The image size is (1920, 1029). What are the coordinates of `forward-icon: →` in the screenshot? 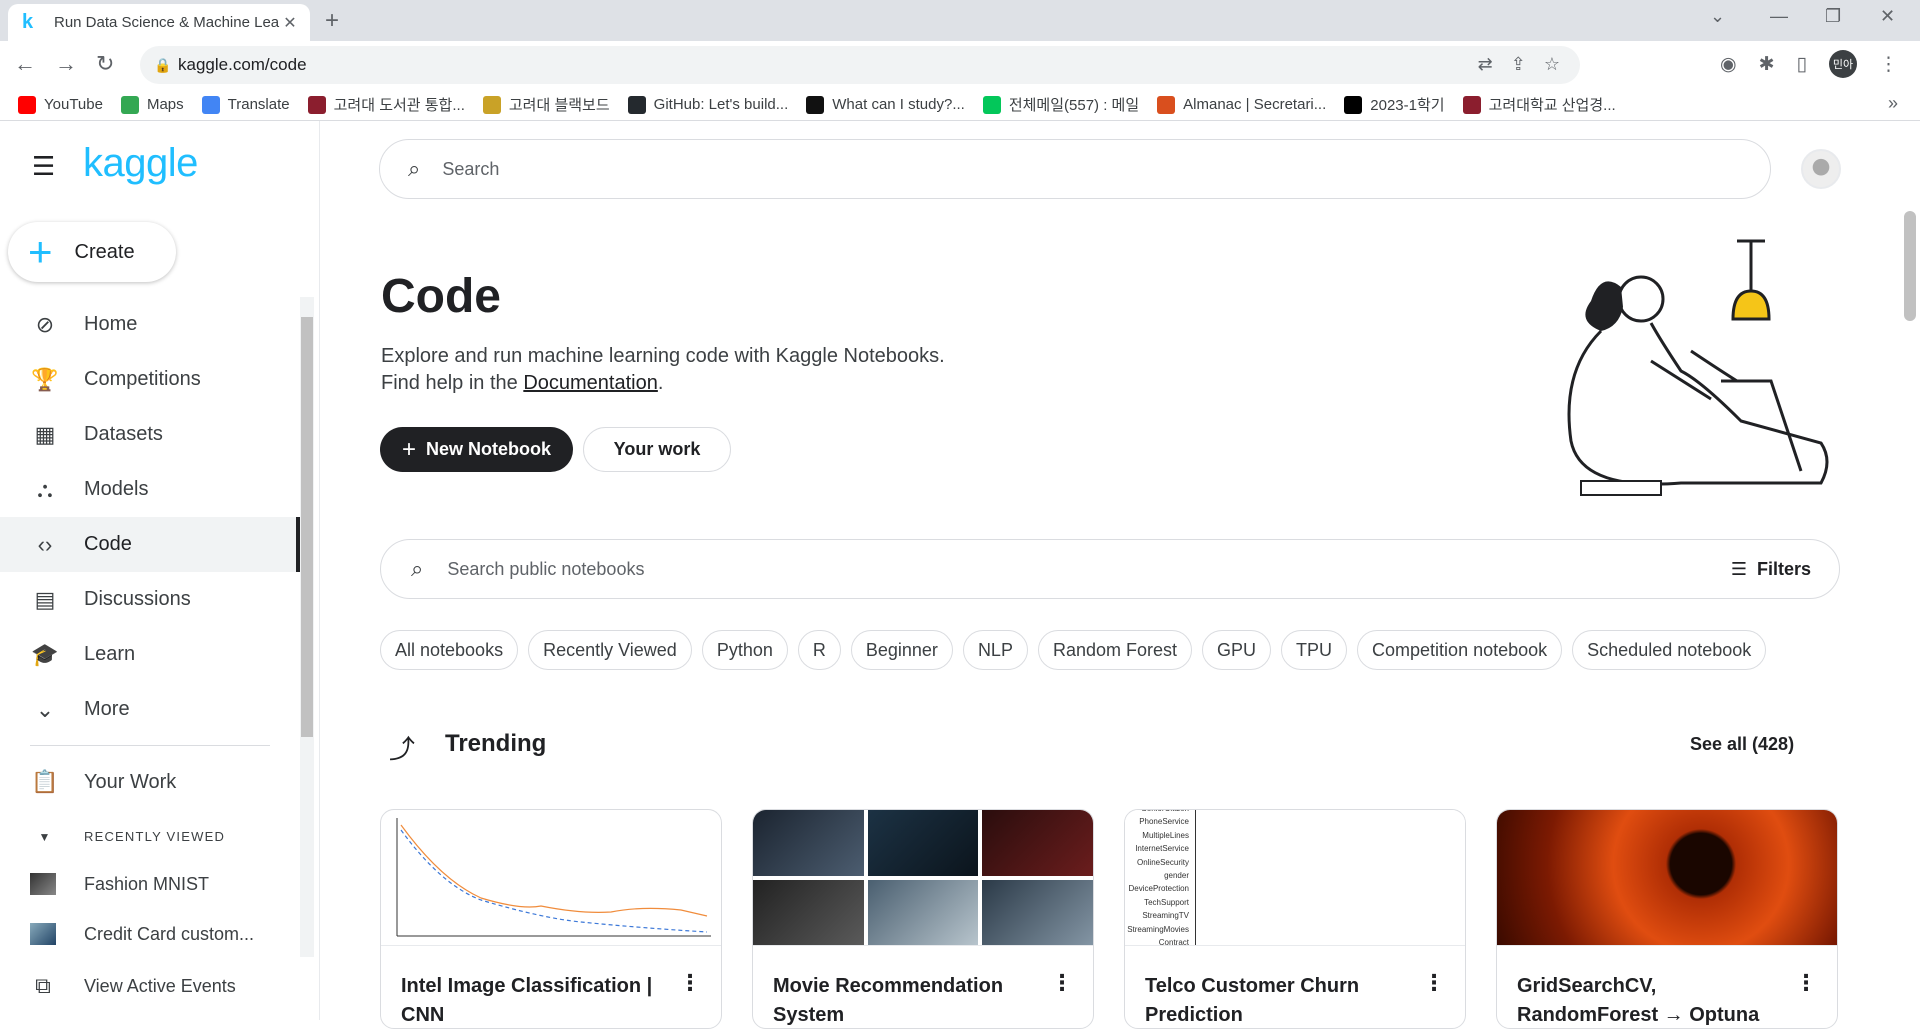 It's located at (66, 64).